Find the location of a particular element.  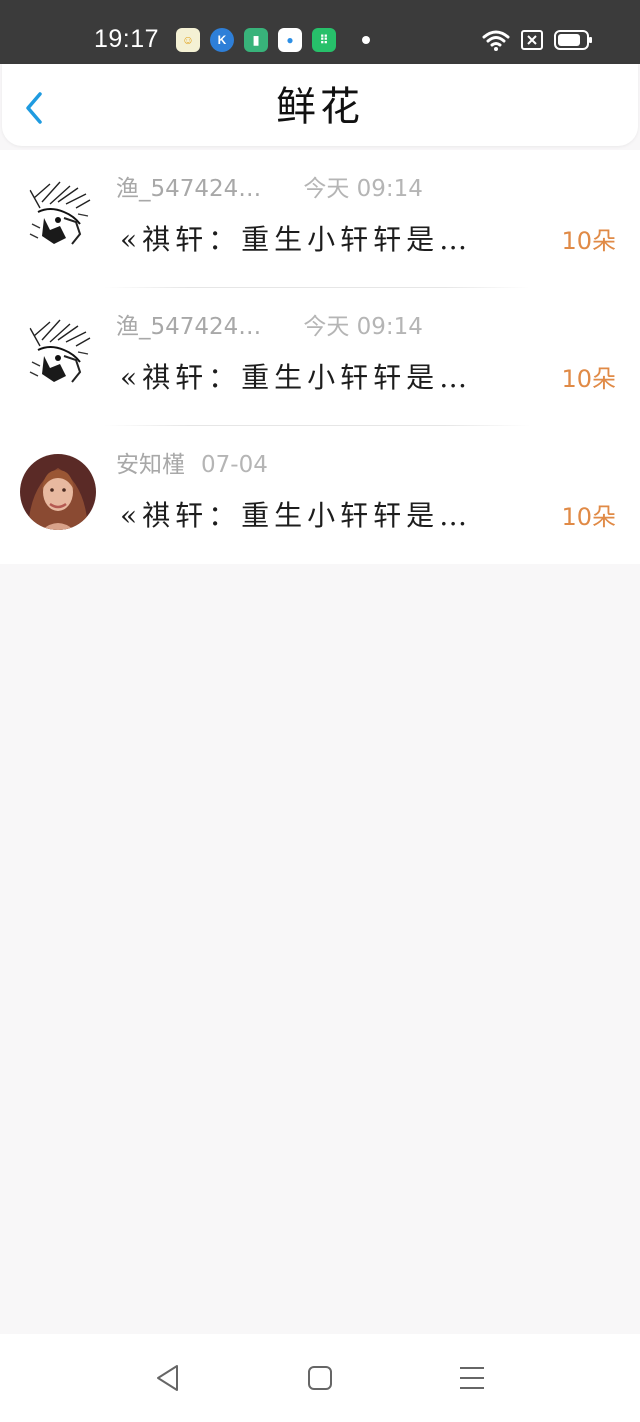

home-square-icon is located at coordinates (320, 1378).